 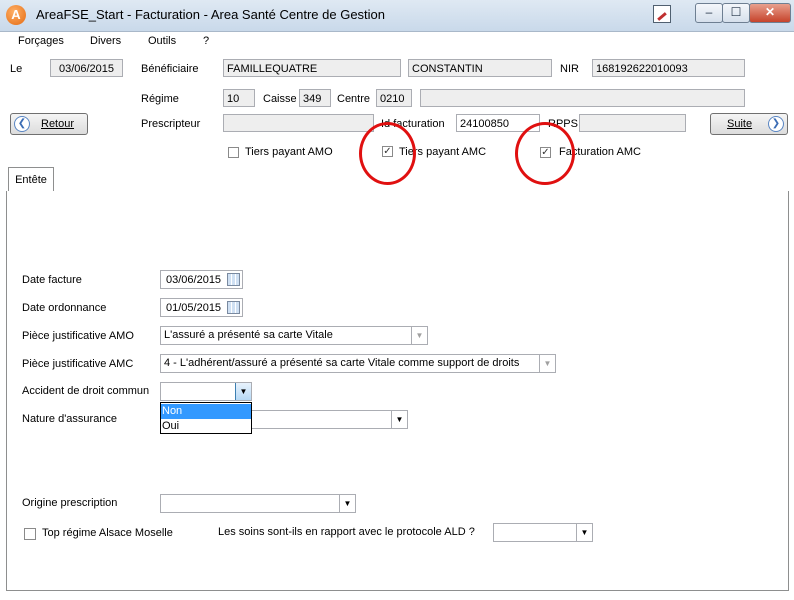 What do you see at coordinates (86, 391) in the screenshot?
I see `accident-label: Accident de droit commun` at bounding box center [86, 391].